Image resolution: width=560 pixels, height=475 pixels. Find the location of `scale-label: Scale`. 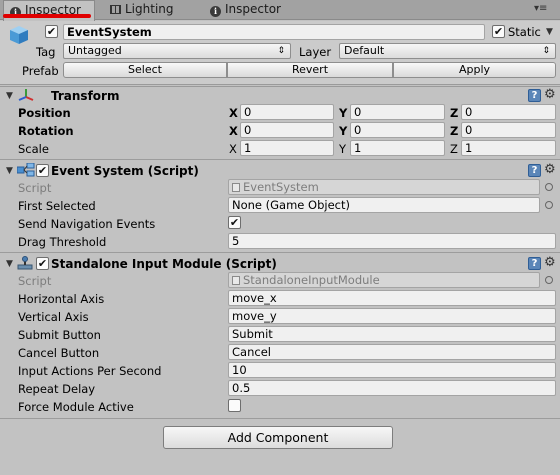

scale-label: Scale is located at coordinates (33, 149).